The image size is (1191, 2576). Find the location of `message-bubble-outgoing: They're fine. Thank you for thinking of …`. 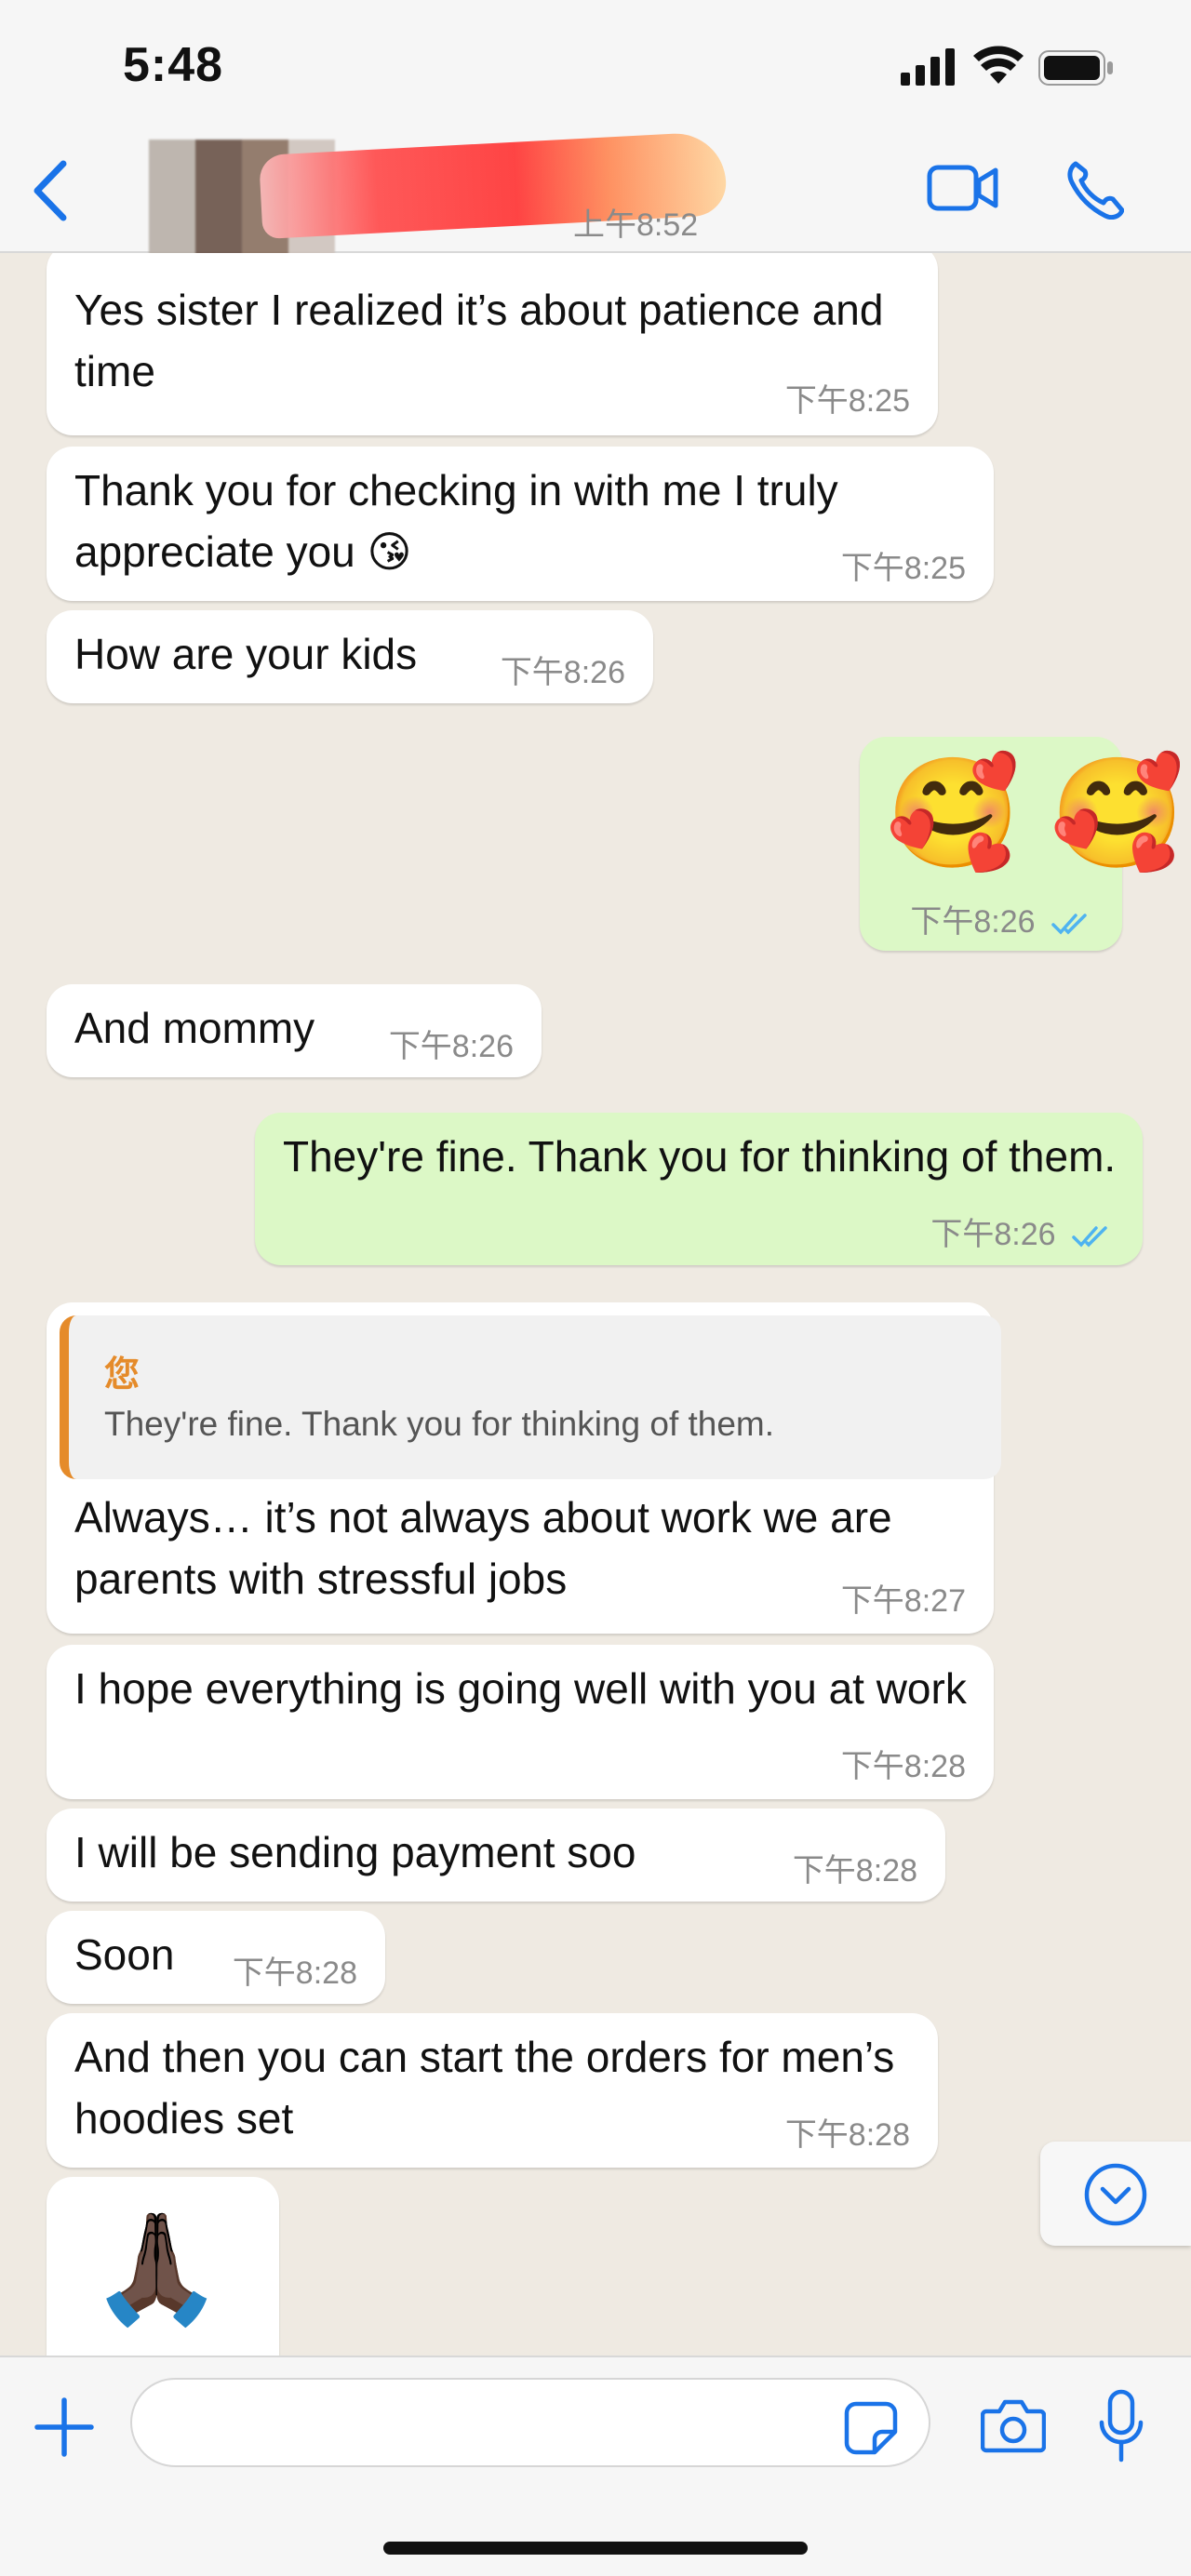

message-bubble-outgoing: They're fine. Thank you for thinking of … is located at coordinates (699, 1189).